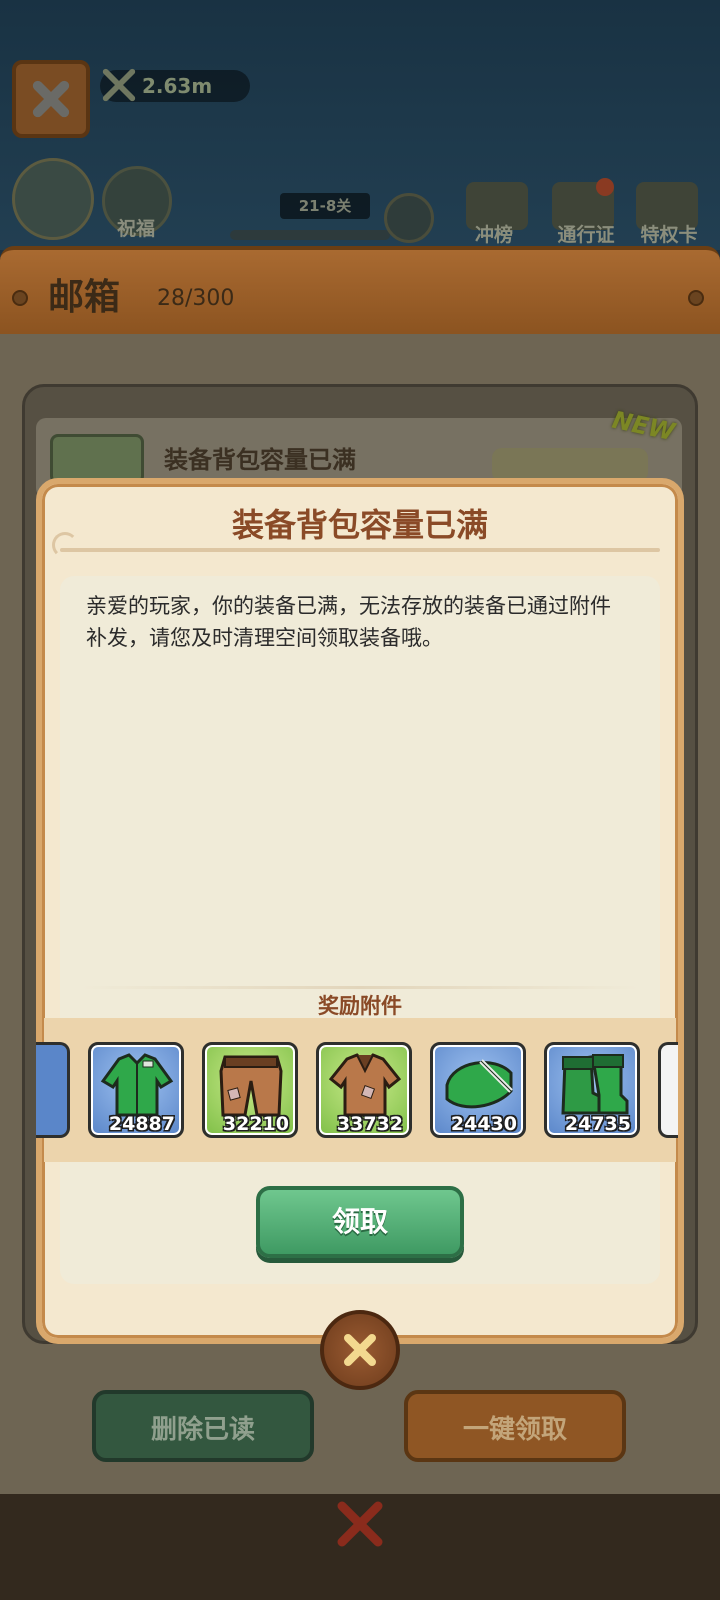 This screenshot has height=1600, width=720. I want to click on swirl-decoration, so click(65, 545).